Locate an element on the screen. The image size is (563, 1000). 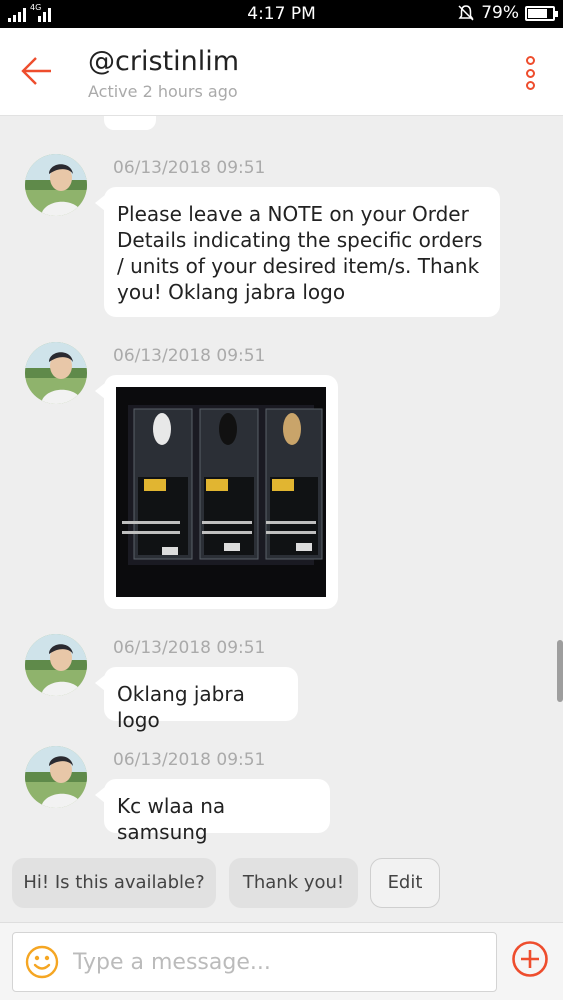
battery-fill is located at coordinates (537, 13).